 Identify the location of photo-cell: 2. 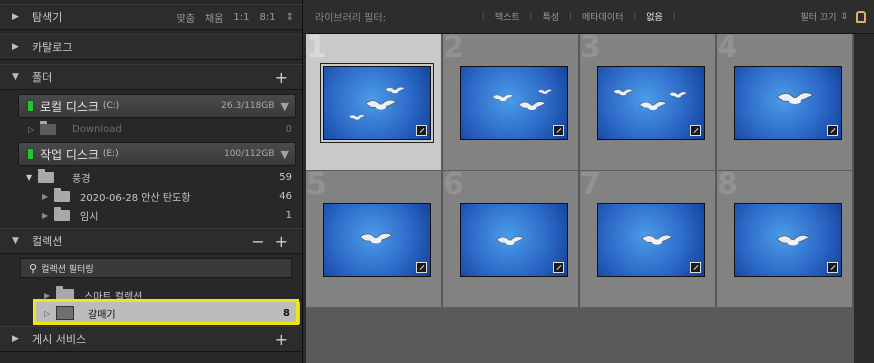
(511, 102).